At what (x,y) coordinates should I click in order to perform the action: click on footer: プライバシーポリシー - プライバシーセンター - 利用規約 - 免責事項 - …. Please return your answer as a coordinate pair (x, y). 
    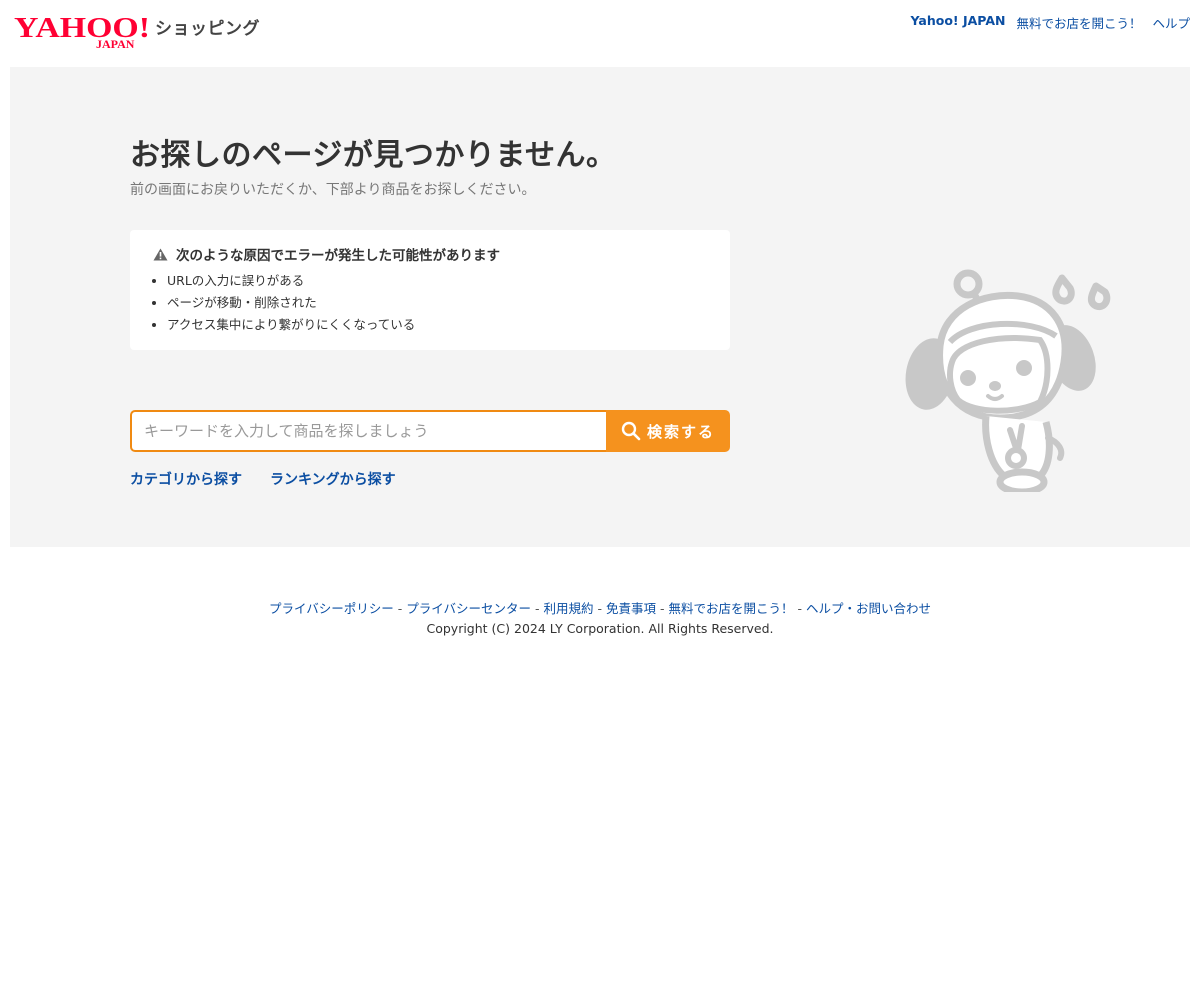
    Looking at the image, I should click on (600, 617).